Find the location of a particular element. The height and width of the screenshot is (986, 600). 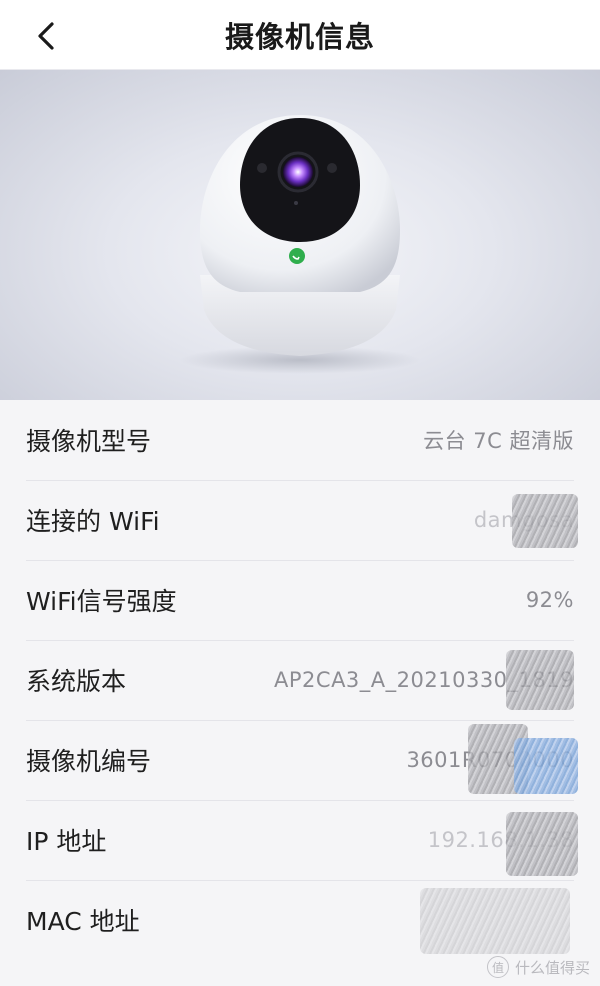

info-label: 摄像机型号 is located at coordinates (89, 441).